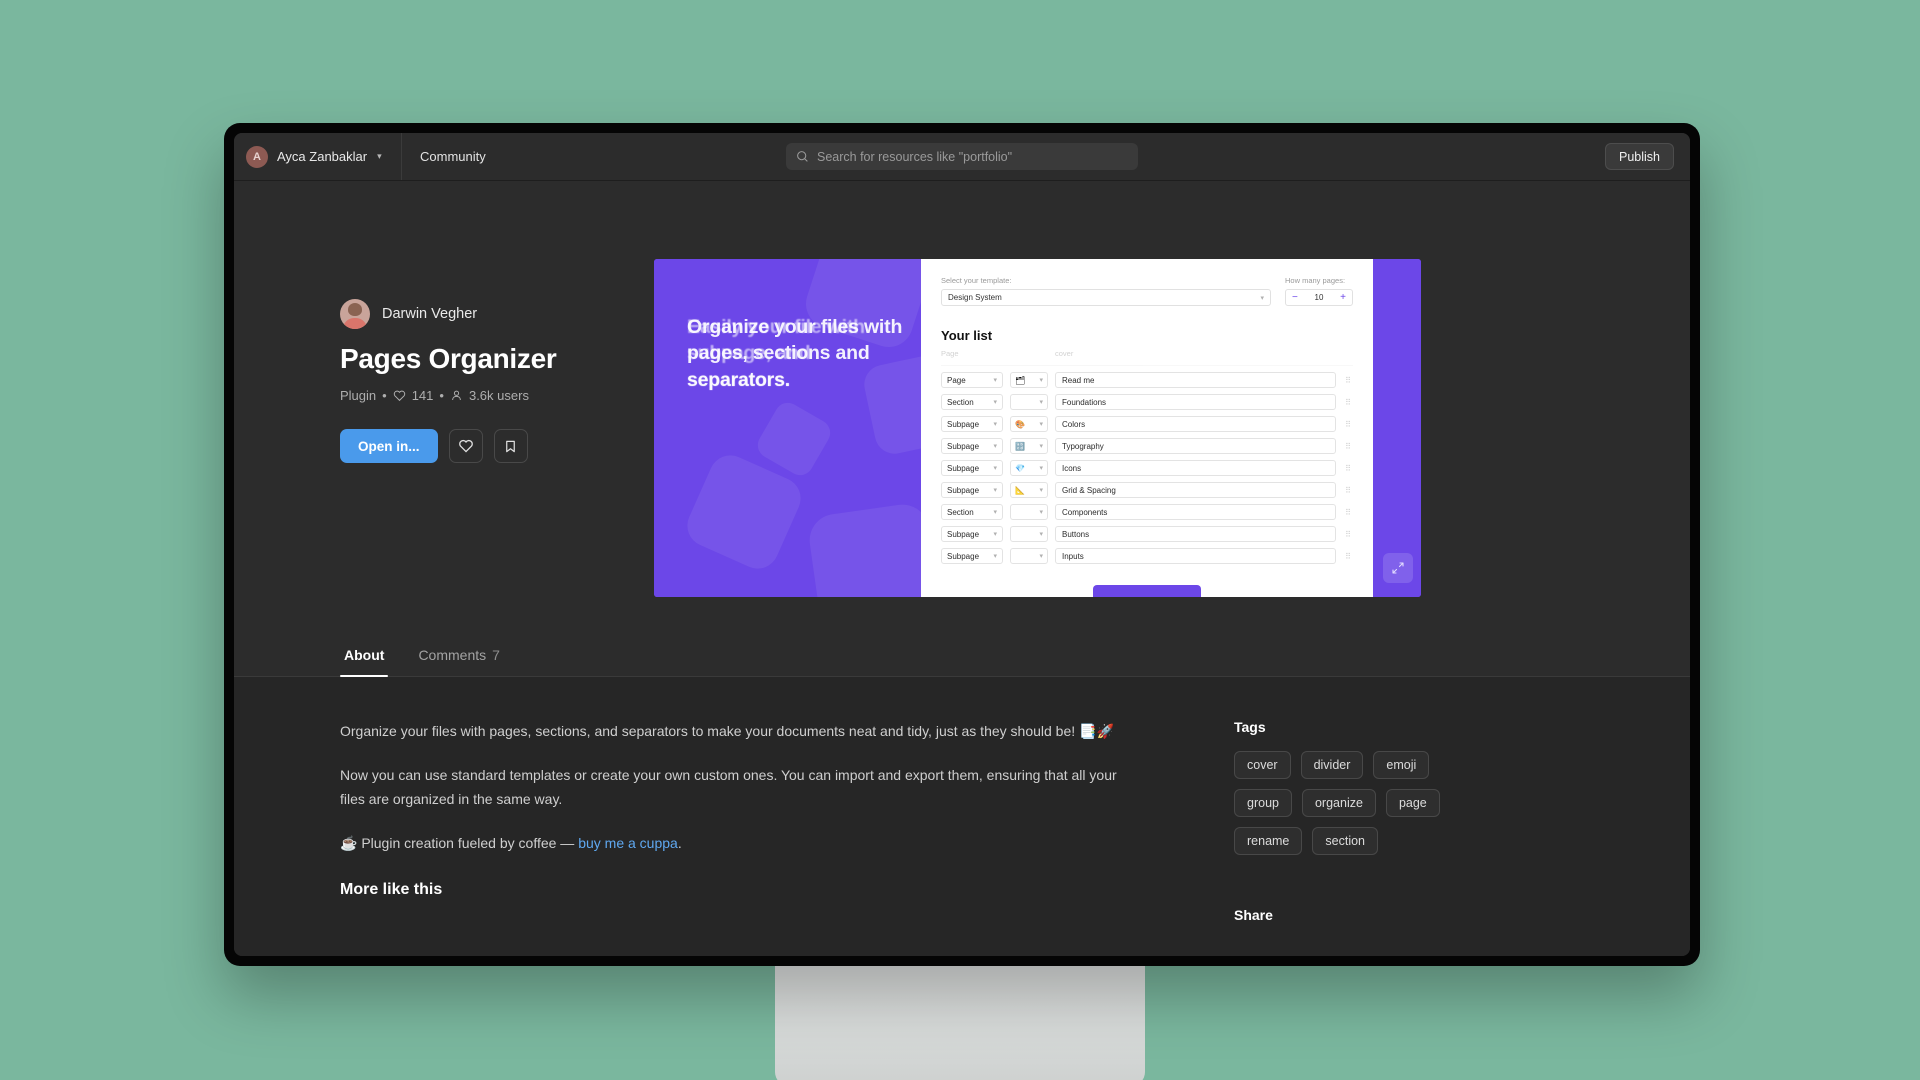  Describe the element at coordinates (1319, 297) in the screenshot. I see `pages-stepper: − 10 +` at that location.